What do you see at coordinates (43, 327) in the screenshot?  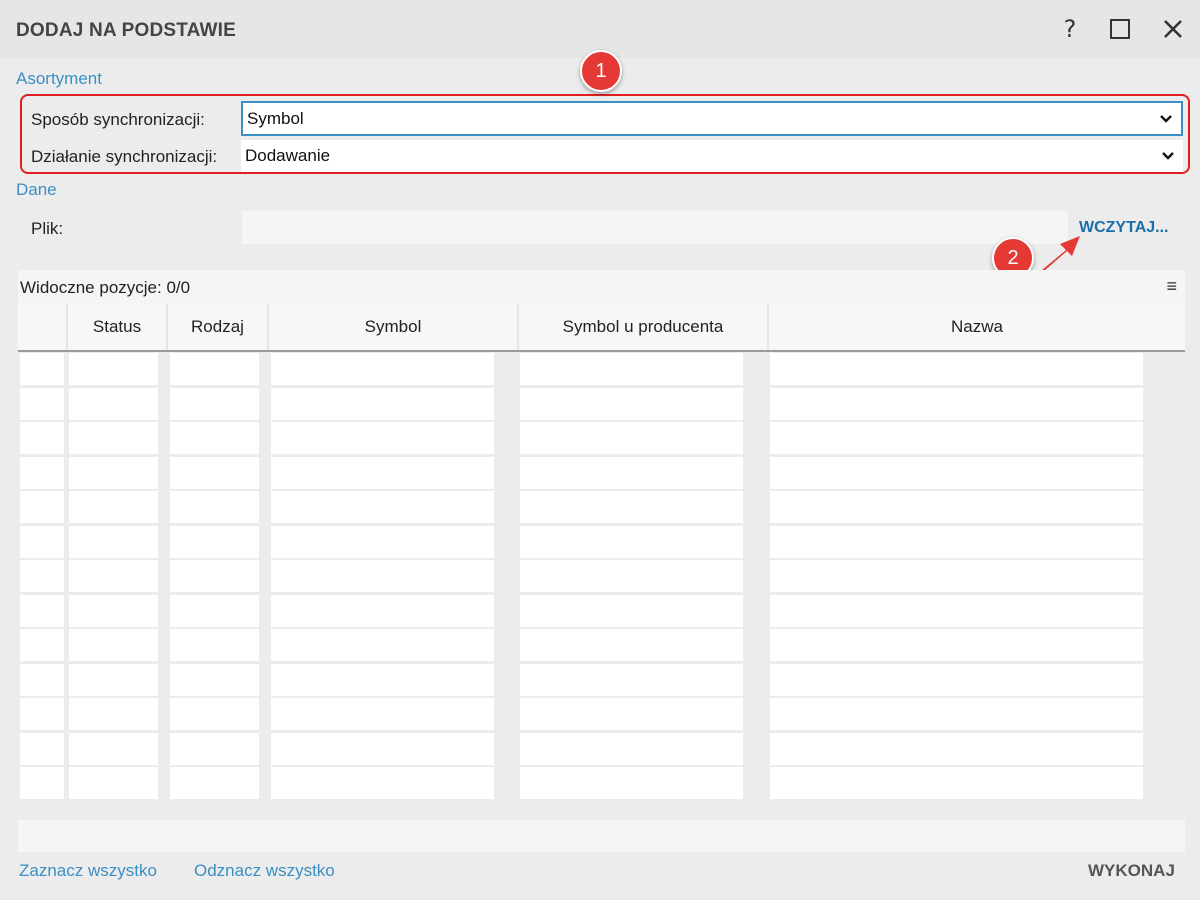 I see `column-header-select` at bounding box center [43, 327].